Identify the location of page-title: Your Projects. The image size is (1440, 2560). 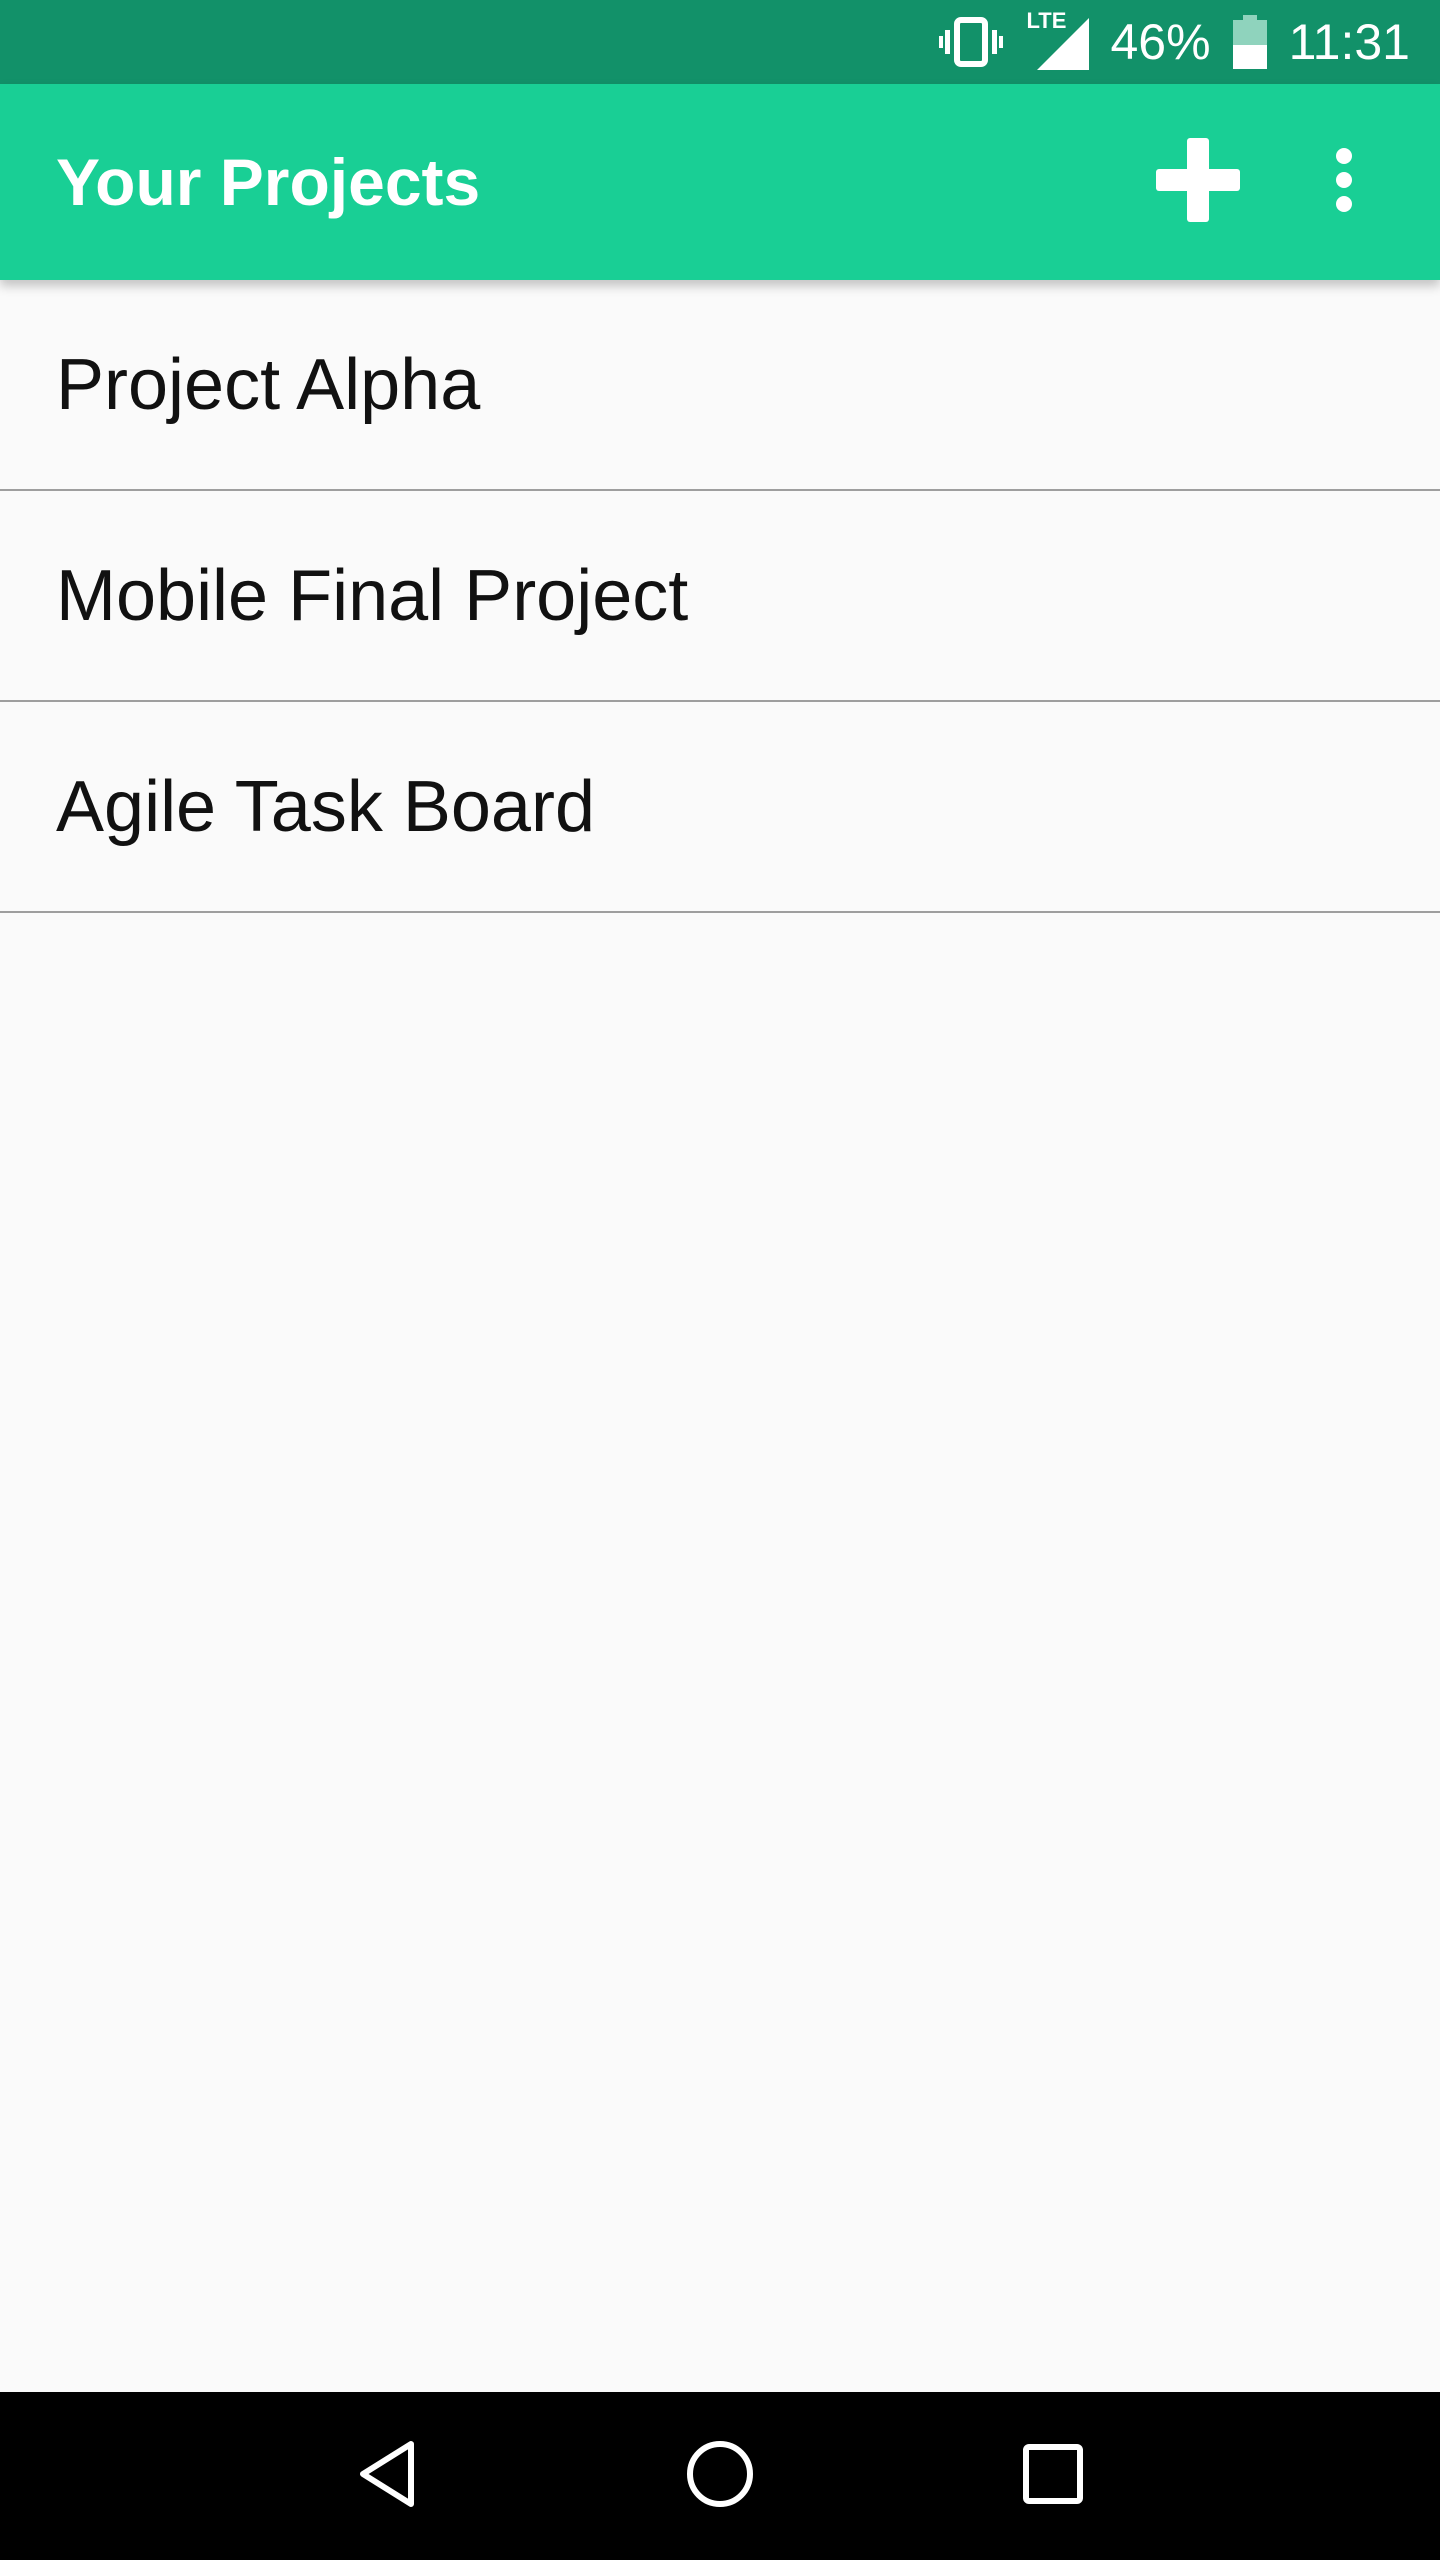
(268, 182).